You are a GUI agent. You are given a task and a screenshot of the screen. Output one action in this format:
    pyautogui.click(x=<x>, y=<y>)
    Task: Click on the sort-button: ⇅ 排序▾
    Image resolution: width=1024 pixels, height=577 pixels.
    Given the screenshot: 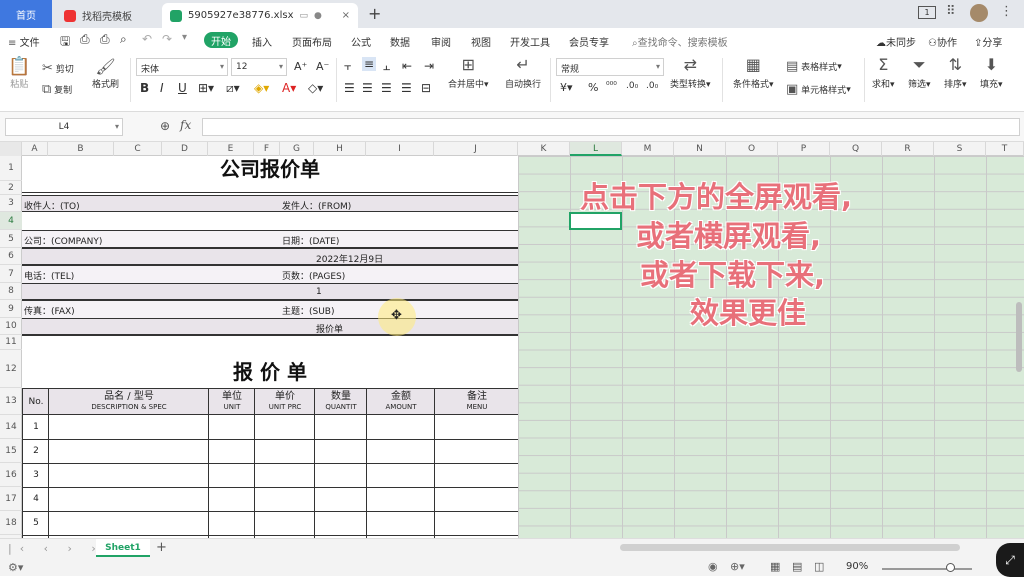 What is the action you would take?
    pyautogui.click(x=955, y=74)
    